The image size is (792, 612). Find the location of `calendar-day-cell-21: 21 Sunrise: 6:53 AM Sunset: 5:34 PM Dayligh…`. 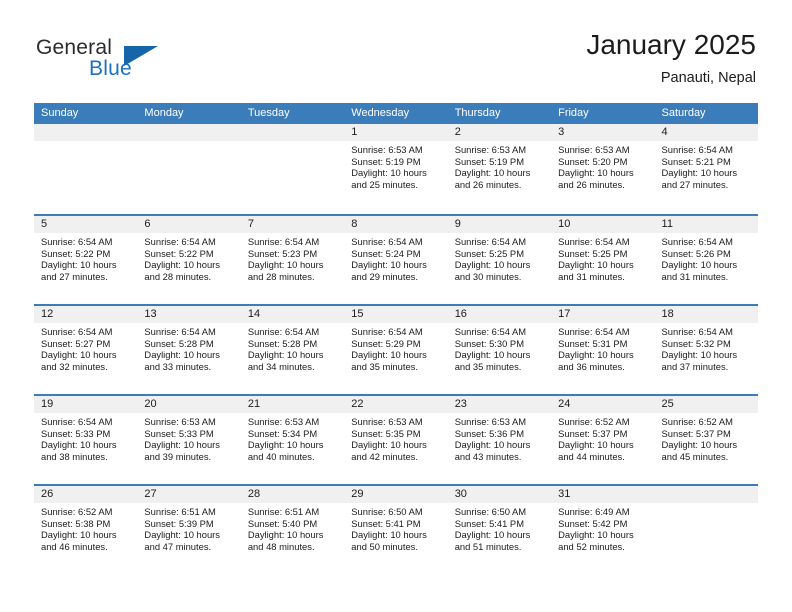

calendar-day-cell-21: 21 Sunrise: 6:53 AM Sunset: 5:34 PM Dayligh… is located at coordinates (292, 440).